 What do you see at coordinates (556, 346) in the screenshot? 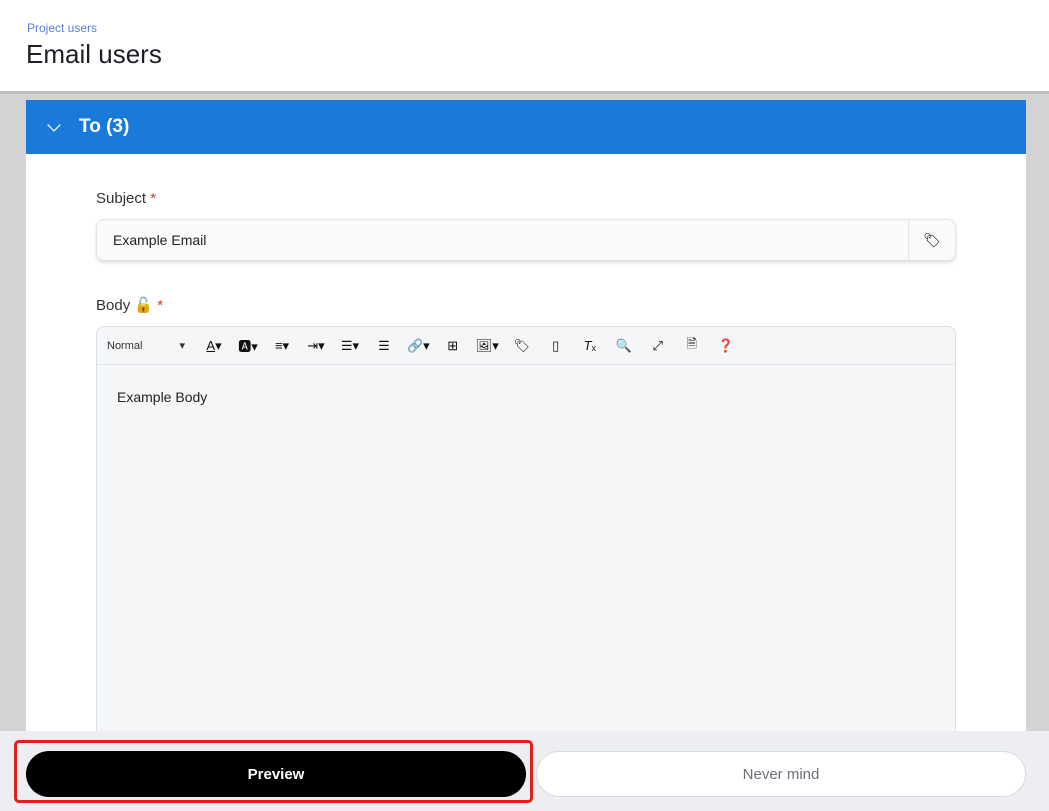
I see `field-icon: ▯` at bounding box center [556, 346].